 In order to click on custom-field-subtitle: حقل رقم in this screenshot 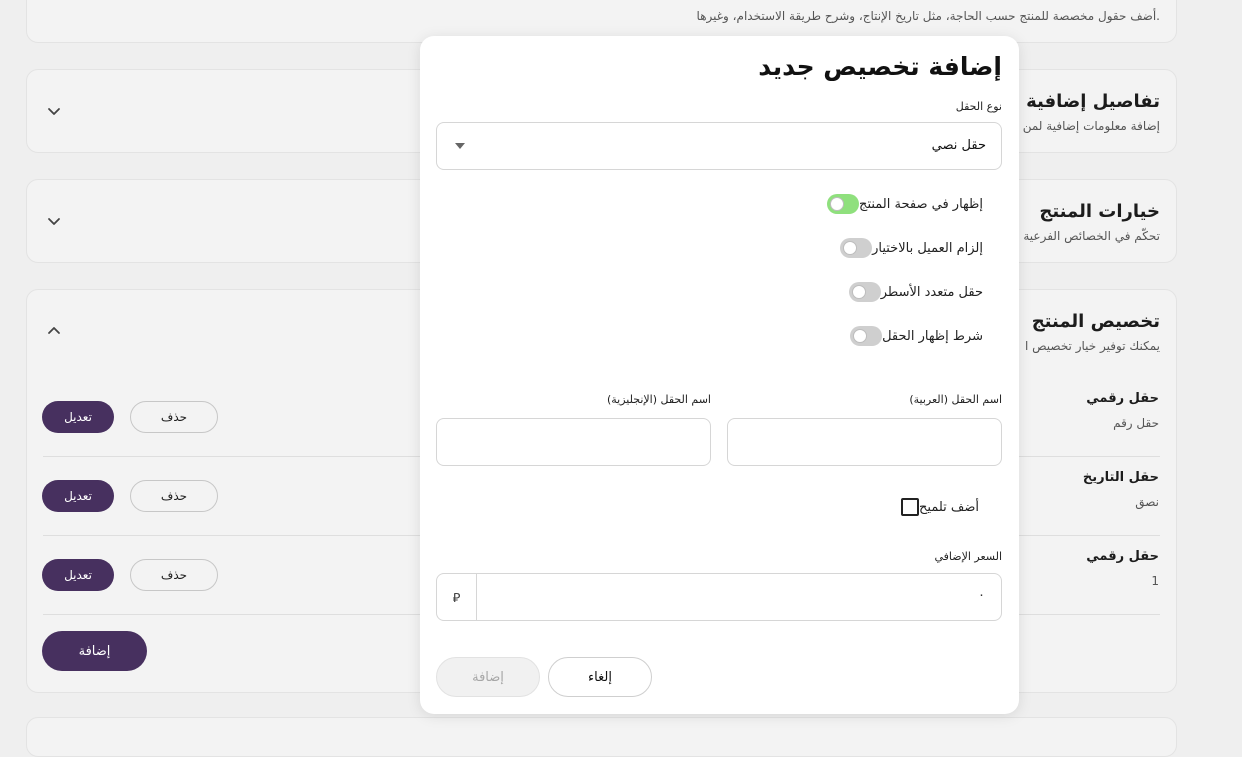, I will do `click(1136, 423)`.